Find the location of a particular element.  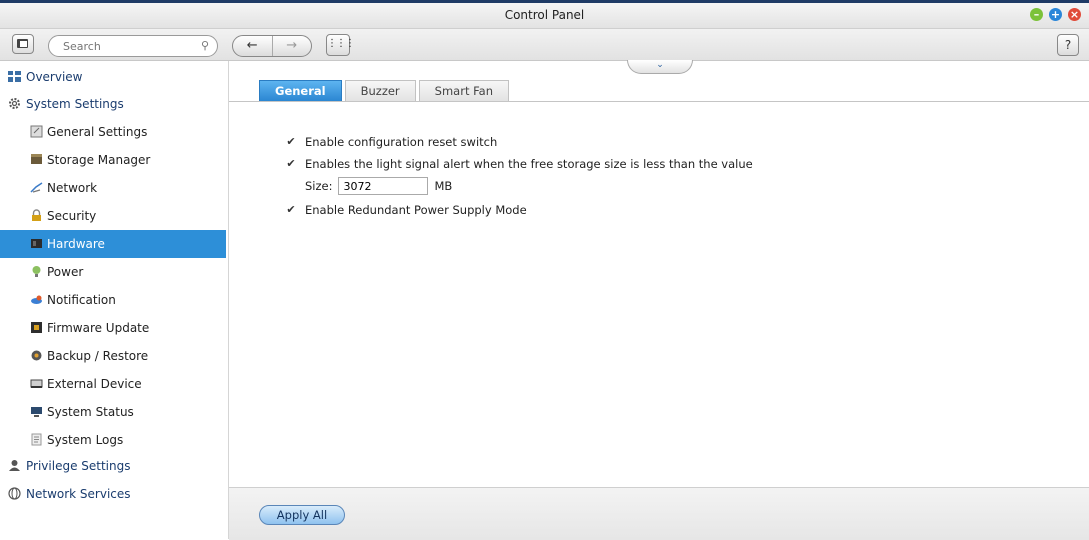

sidebar-item-label: Power is located at coordinates (65, 272).